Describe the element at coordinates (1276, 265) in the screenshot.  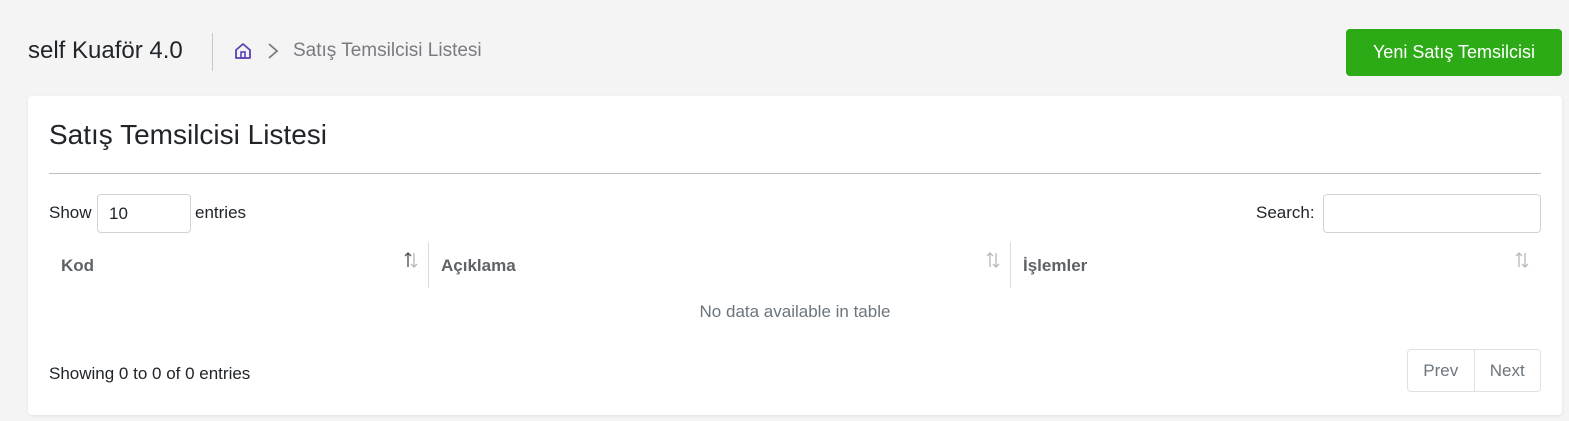
I see `column-header-islemler: İşlemler` at that location.